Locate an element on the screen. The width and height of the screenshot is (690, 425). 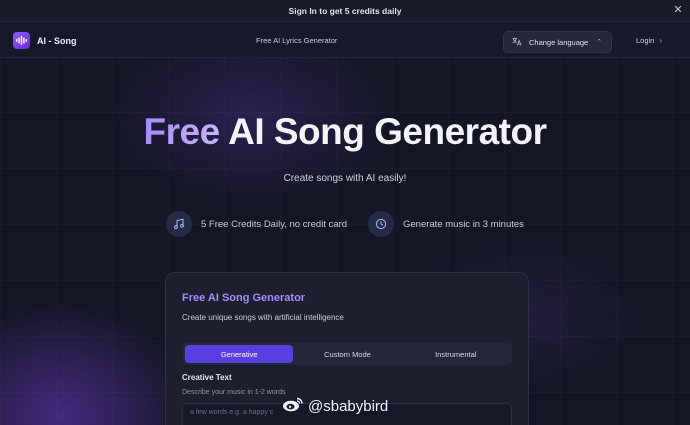
music-note-icon is located at coordinates (179, 224).